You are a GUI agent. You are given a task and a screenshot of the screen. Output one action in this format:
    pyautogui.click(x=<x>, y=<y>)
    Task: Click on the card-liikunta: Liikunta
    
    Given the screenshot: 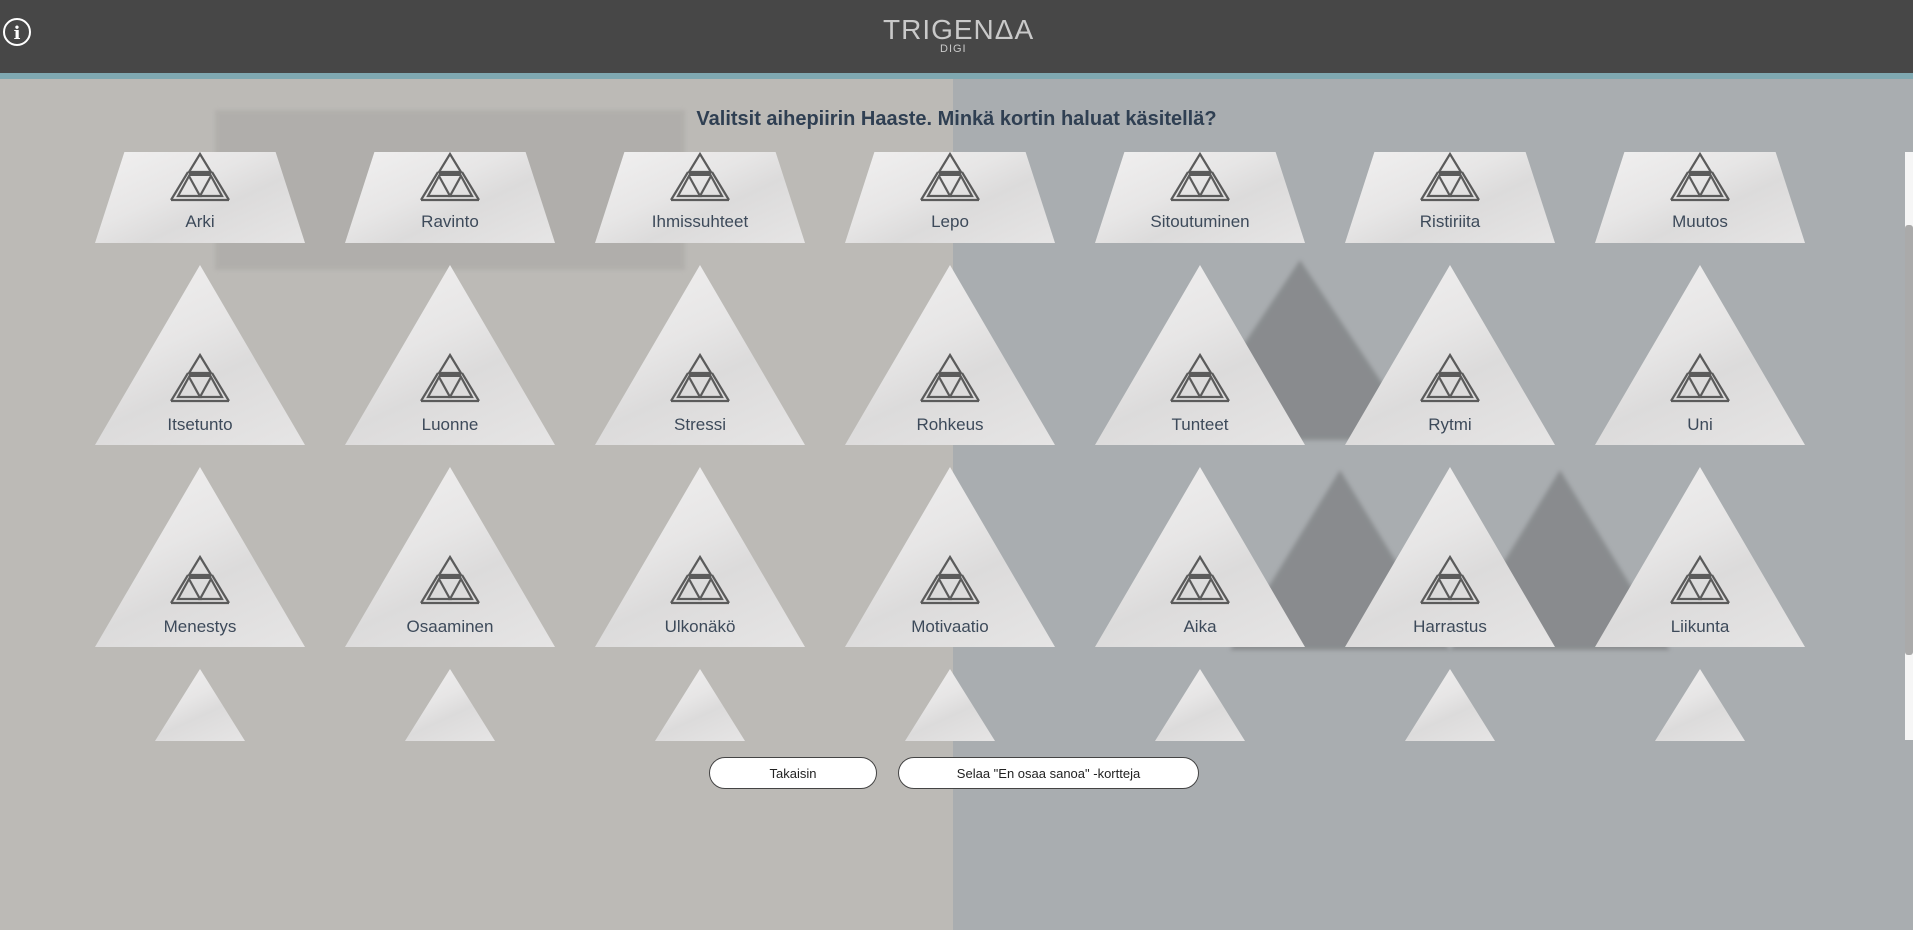 What is the action you would take?
    pyautogui.click(x=1700, y=557)
    